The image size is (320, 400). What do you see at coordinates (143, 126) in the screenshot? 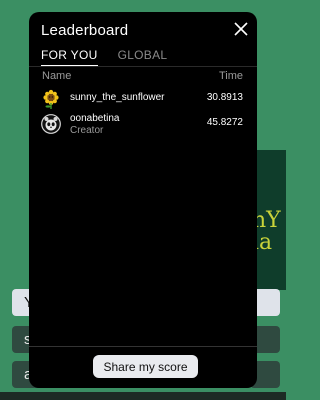
I see `leaderboard-row: oonabetina Creator 45.8272` at bounding box center [143, 126].